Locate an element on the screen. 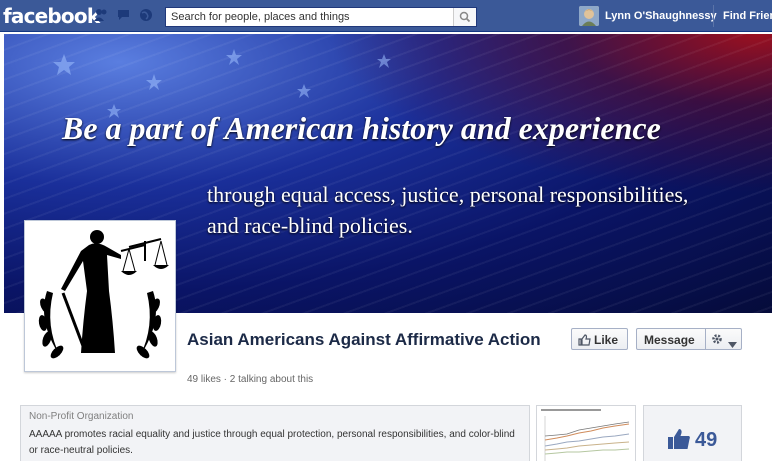  search-placeholder: Search for people, places and things is located at coordinates (260, 17).